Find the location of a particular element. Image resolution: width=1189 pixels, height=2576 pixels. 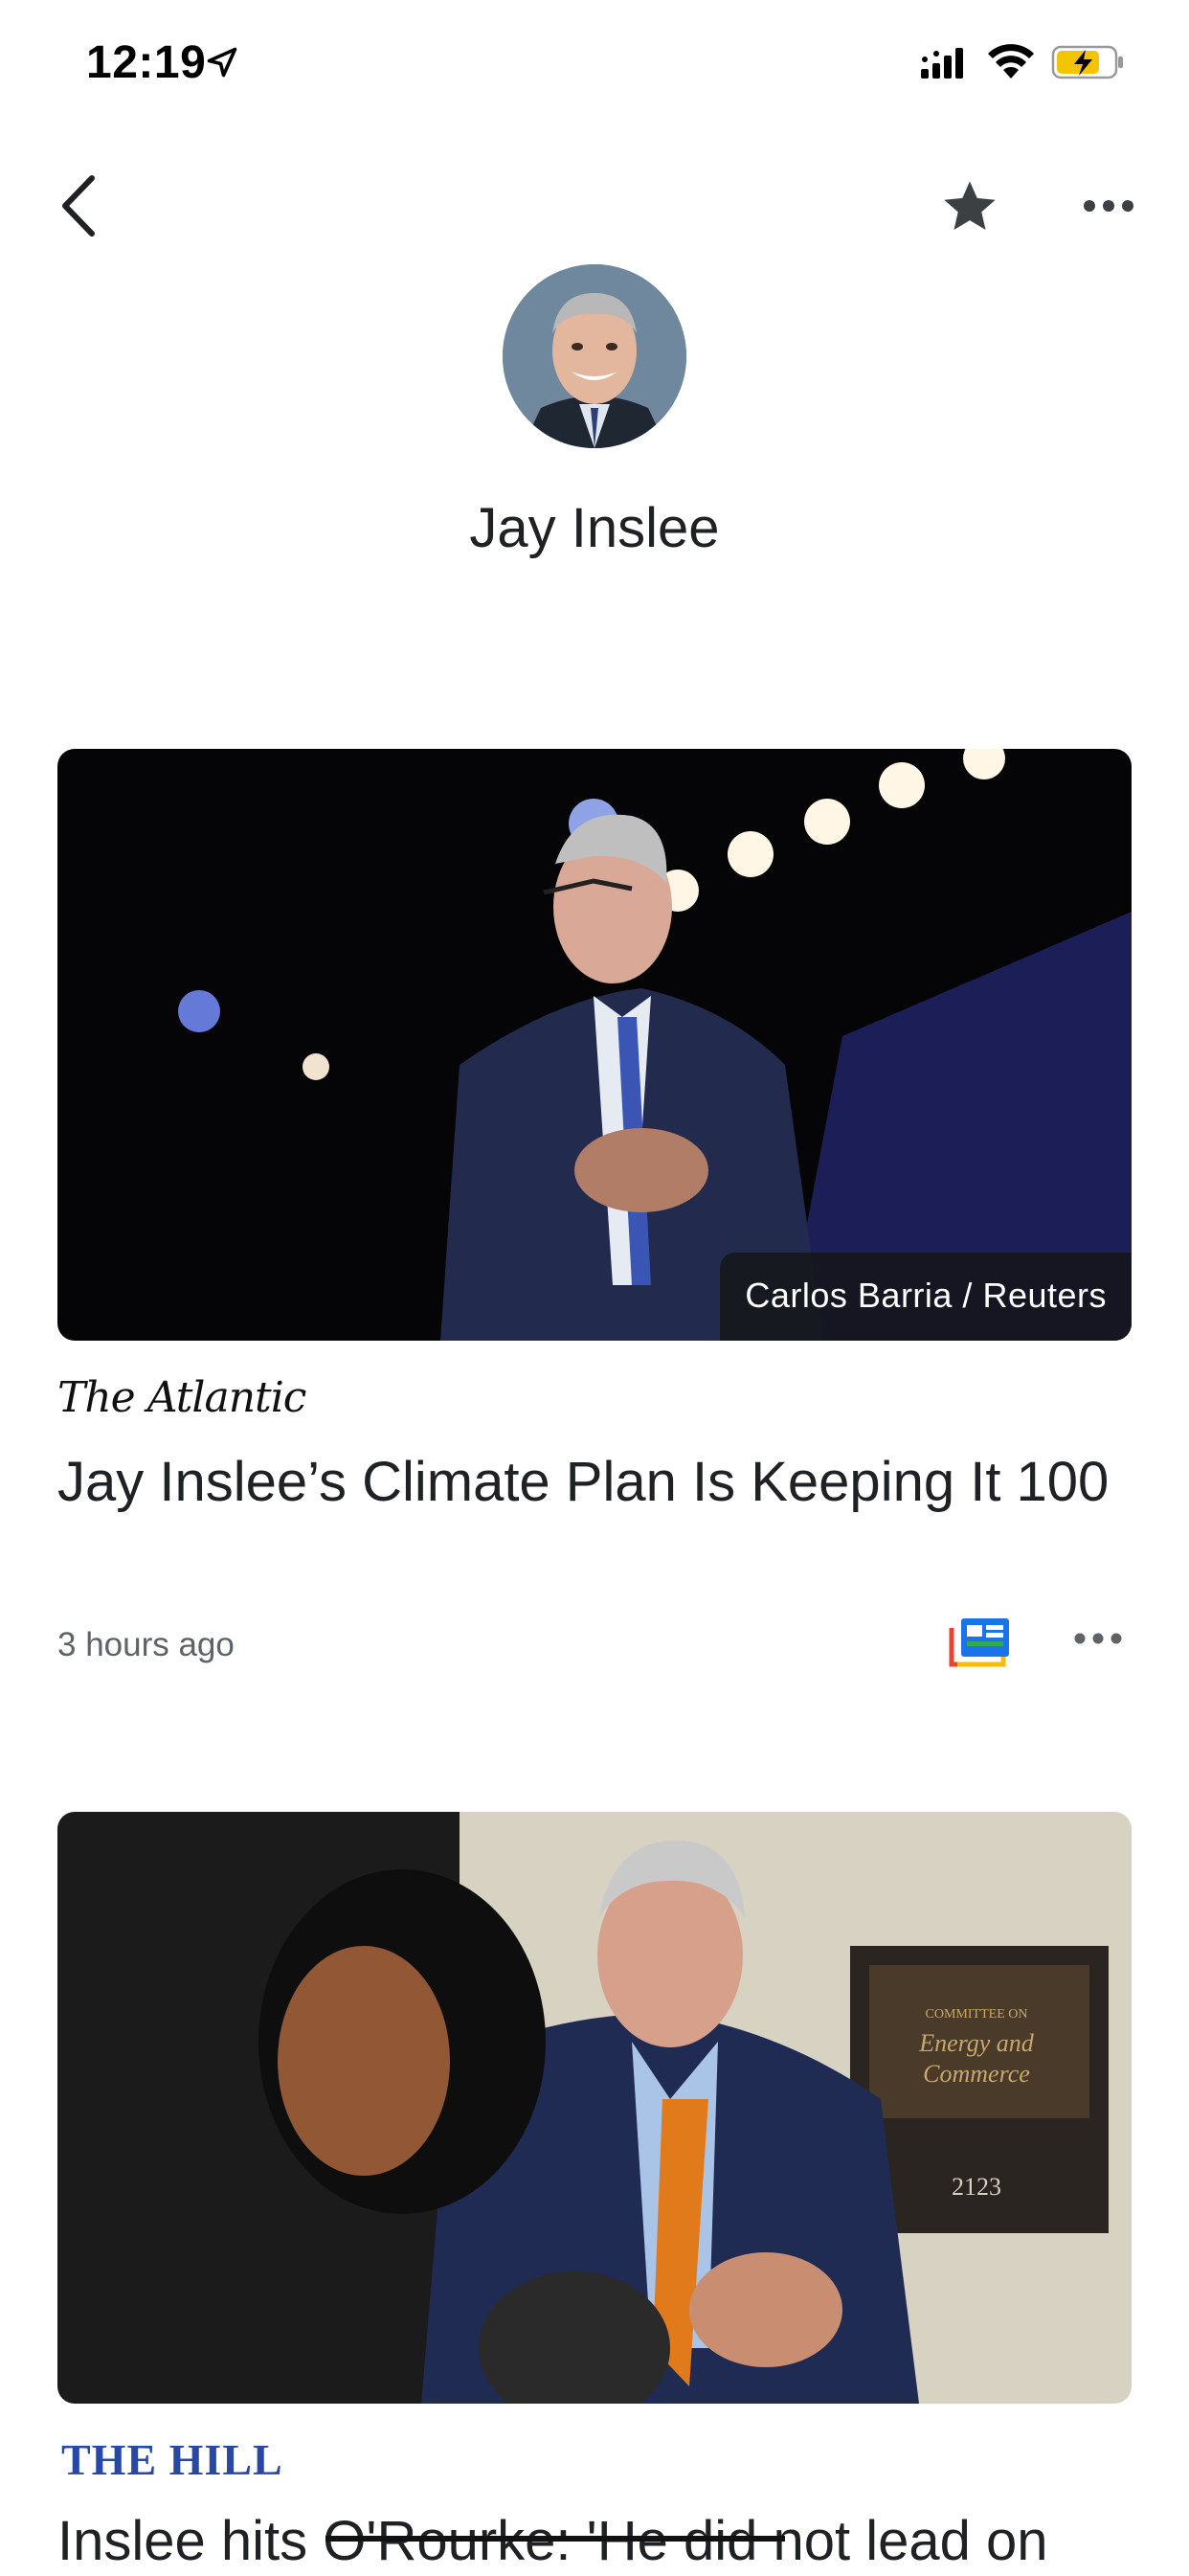

publisher-logo: THE HILL is located at coordinates (172, 2459).